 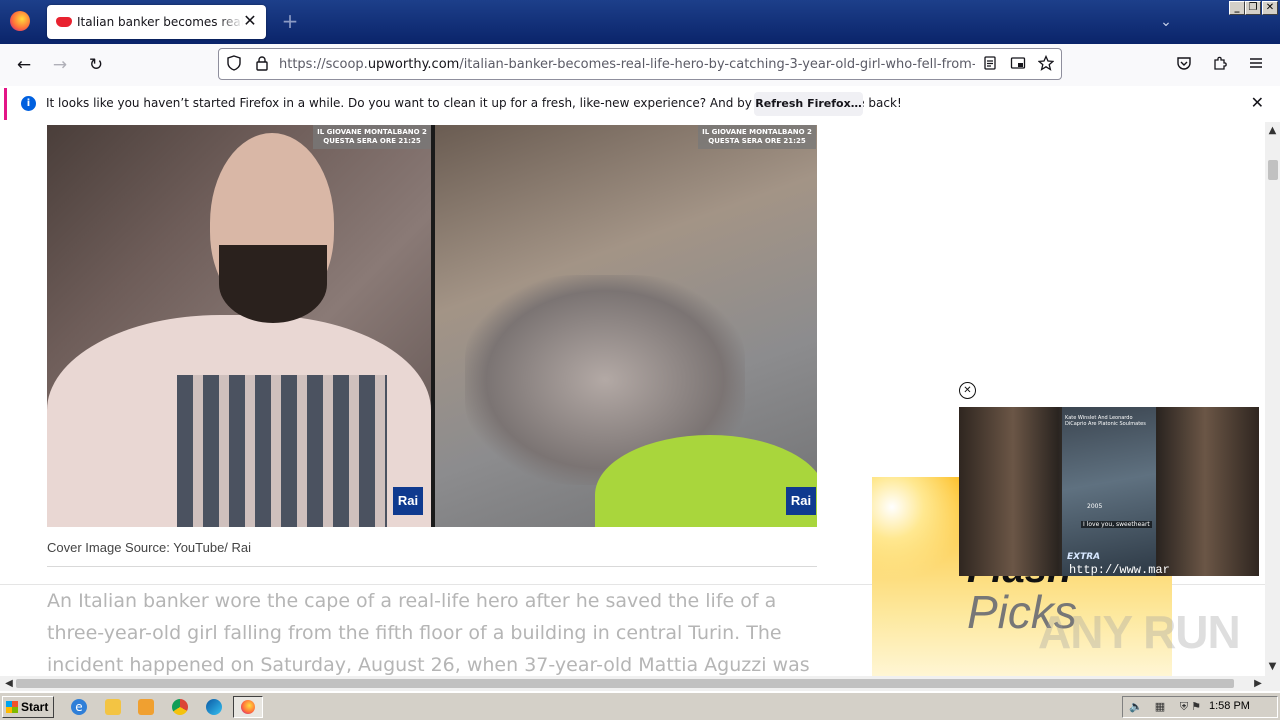 I want to click on pocket-icon, so click(x=1184, y=65).